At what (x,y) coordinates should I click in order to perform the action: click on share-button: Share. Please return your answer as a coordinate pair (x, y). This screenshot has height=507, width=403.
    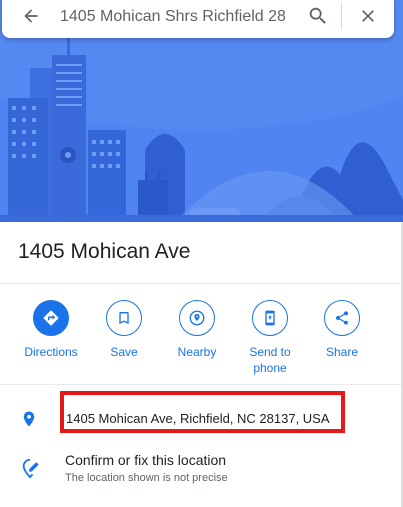
    Looking at the image, I should click on (342, 330).